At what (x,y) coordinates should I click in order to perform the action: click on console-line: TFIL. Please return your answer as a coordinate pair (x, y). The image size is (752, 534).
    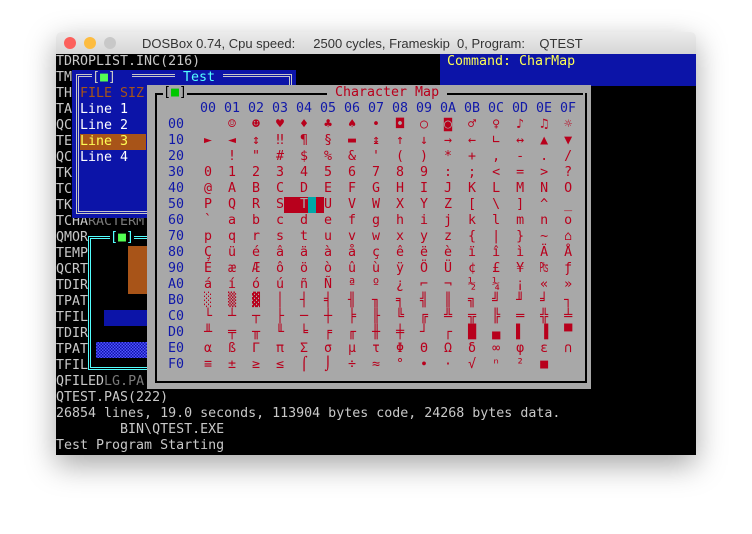
    Looking at the image, I should click on (72, 366).